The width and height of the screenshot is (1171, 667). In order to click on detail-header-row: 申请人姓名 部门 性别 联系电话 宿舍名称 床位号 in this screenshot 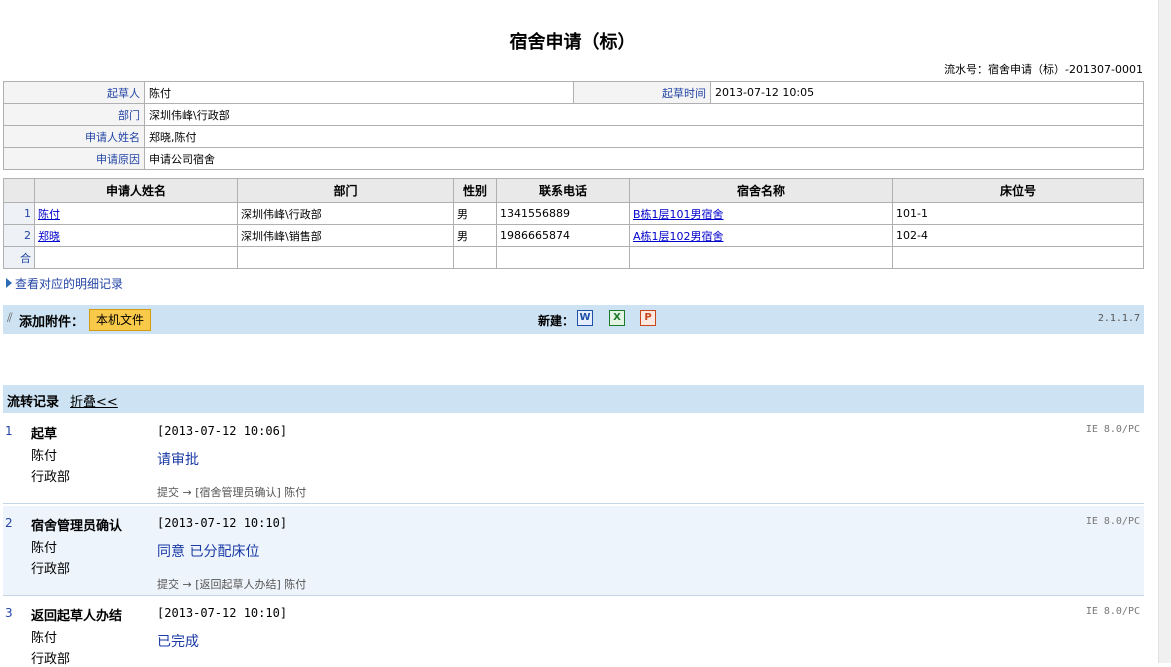, I will do `click(573, 190)`.